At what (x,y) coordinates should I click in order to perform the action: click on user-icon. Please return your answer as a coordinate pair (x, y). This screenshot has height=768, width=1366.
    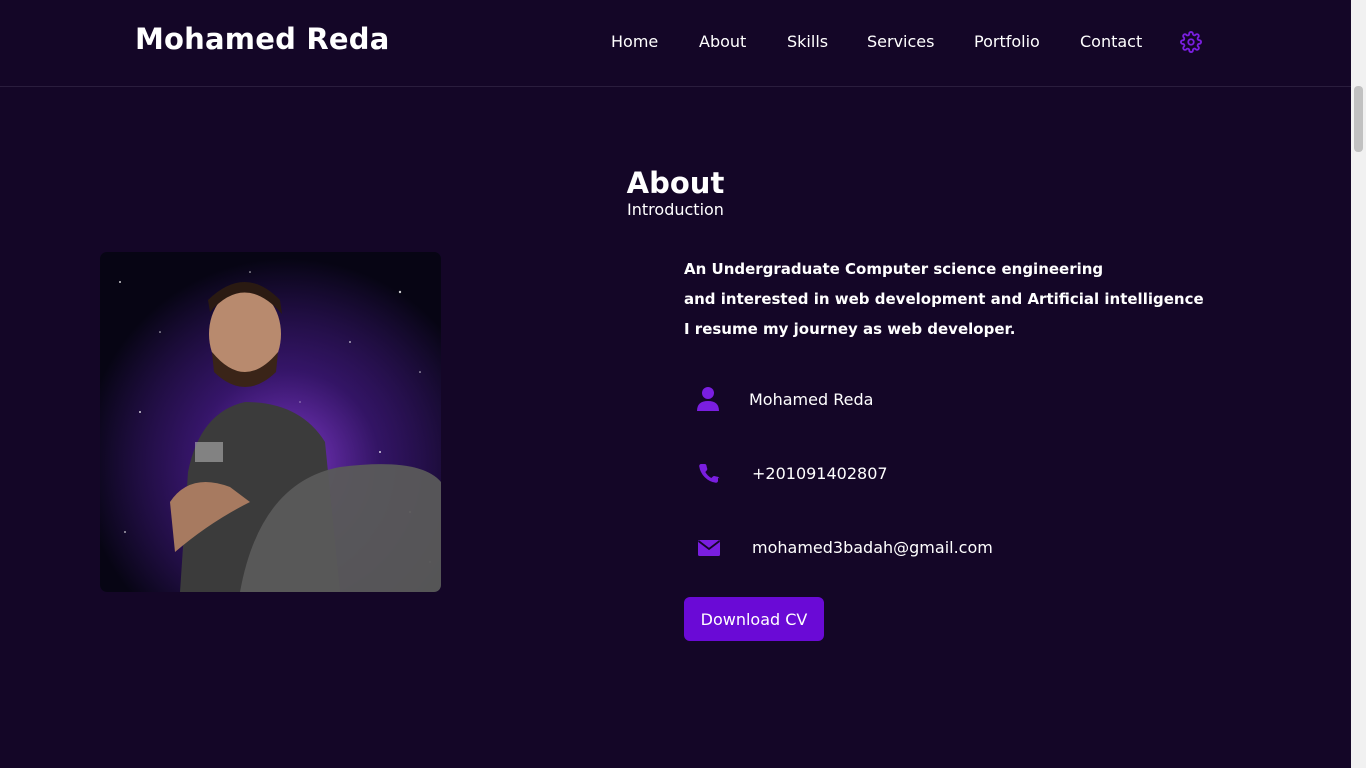
    Looking at the image, I should click on (709, 399).